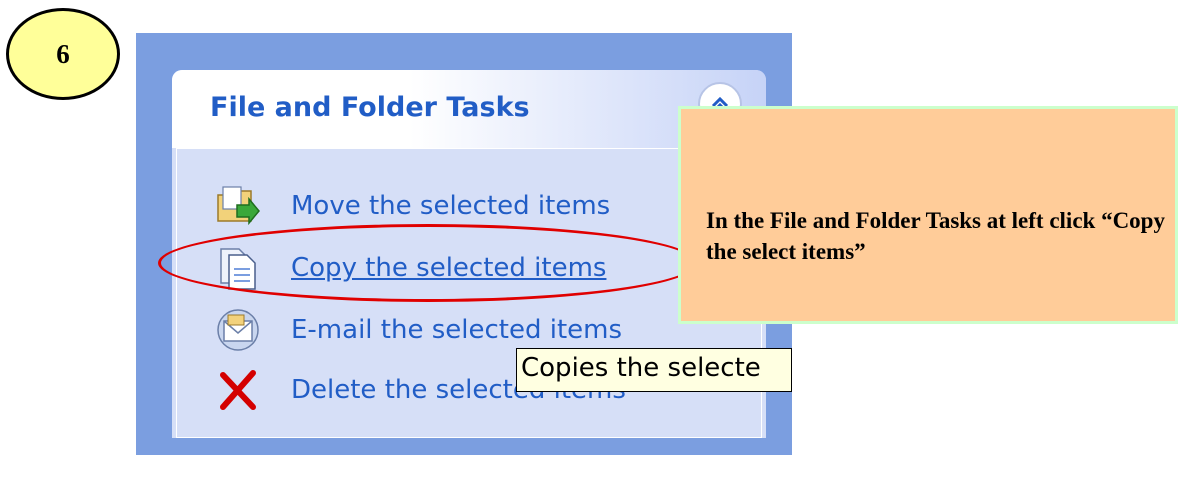 This screenshot has height=479, width=1182. What do you see at coordinates (238, 390) in the screenshot?
I see `delete-x-icon` at bounding box center [238, 390].